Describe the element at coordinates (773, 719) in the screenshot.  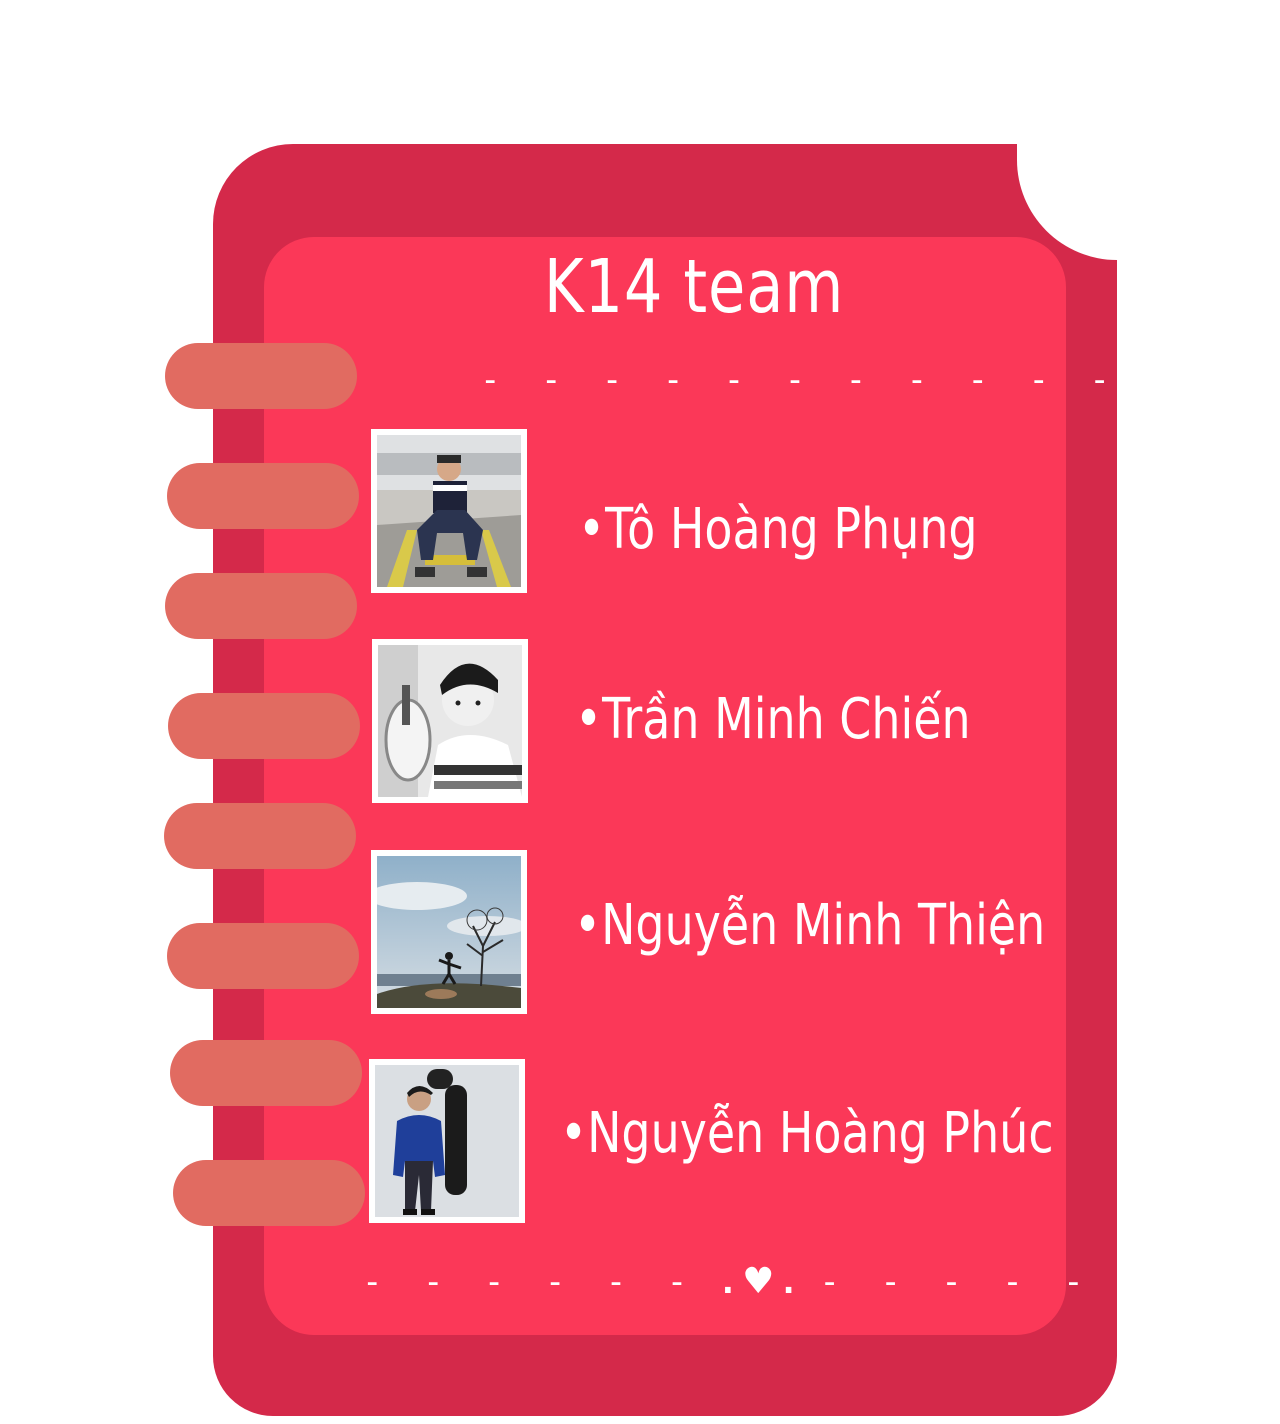
I see `member-name: •Trần Minh Chiến` at that location.